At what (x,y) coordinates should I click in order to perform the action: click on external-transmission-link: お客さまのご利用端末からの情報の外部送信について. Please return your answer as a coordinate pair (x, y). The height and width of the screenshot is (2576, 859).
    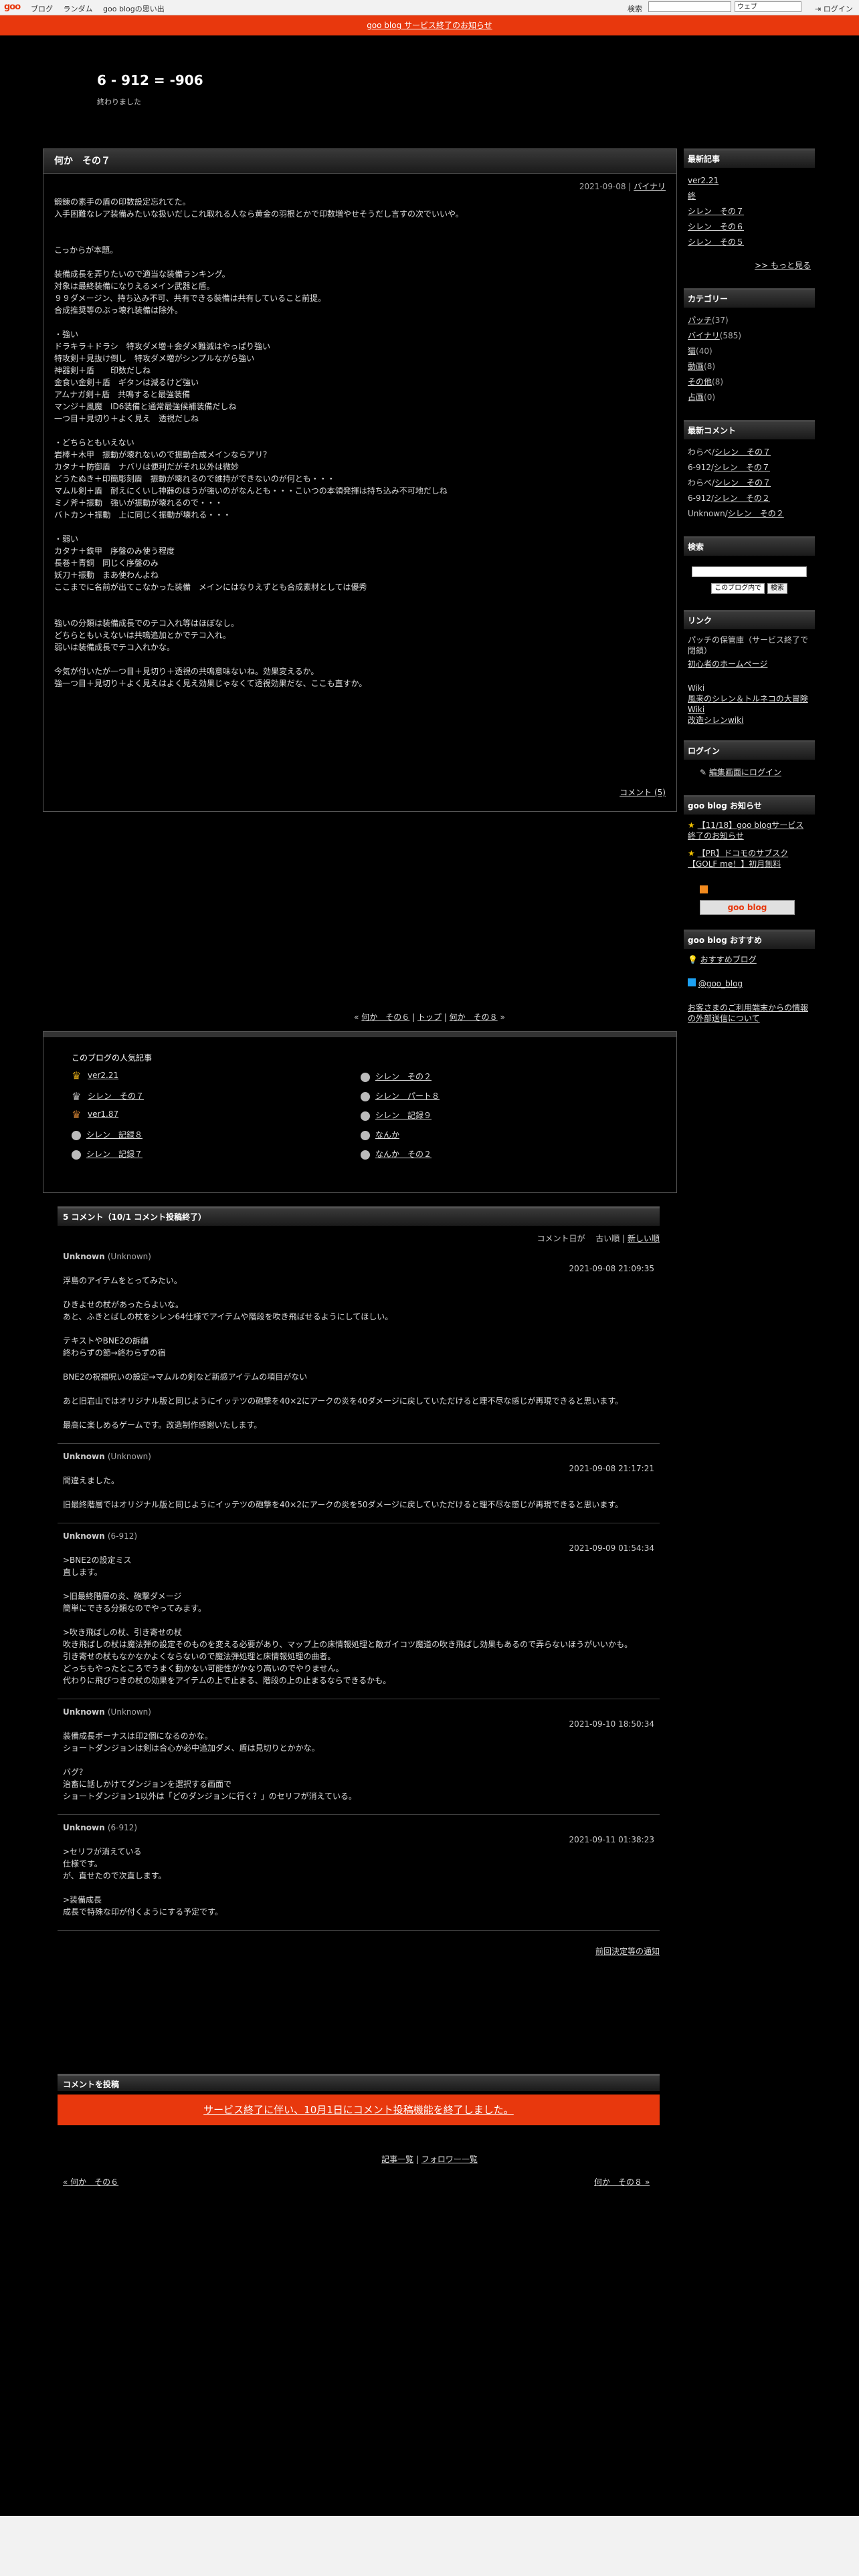
    Looking at the image, I should click on (748, 1013).